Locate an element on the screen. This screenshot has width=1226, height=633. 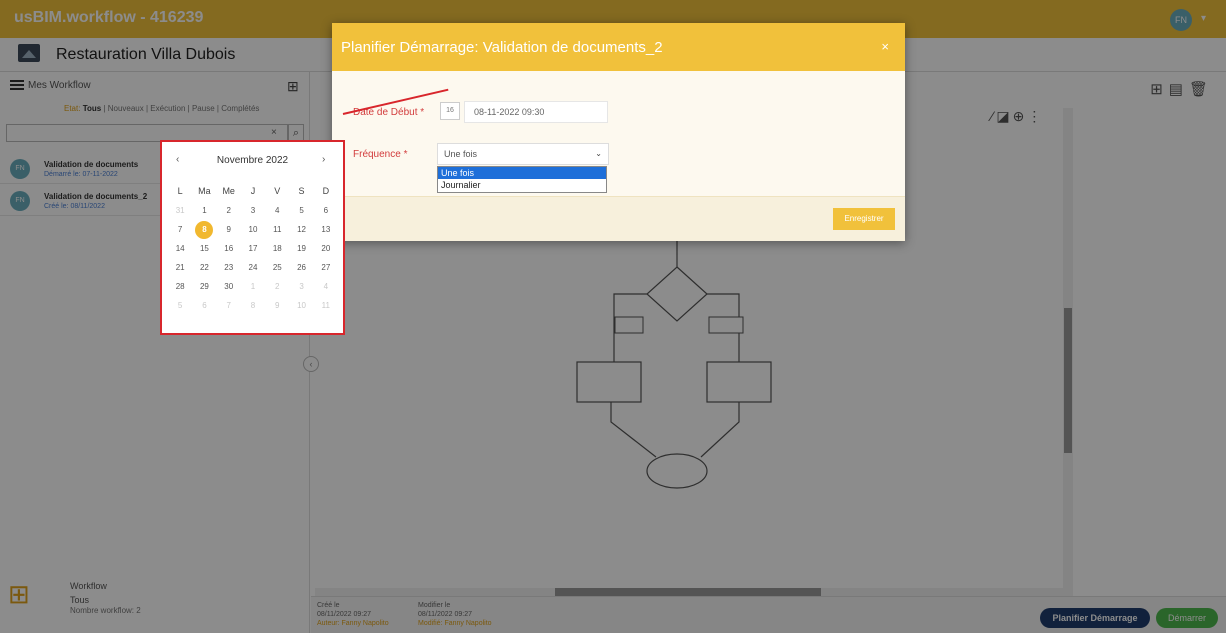
day-cell: 19 is located at coordinates (301, 248).